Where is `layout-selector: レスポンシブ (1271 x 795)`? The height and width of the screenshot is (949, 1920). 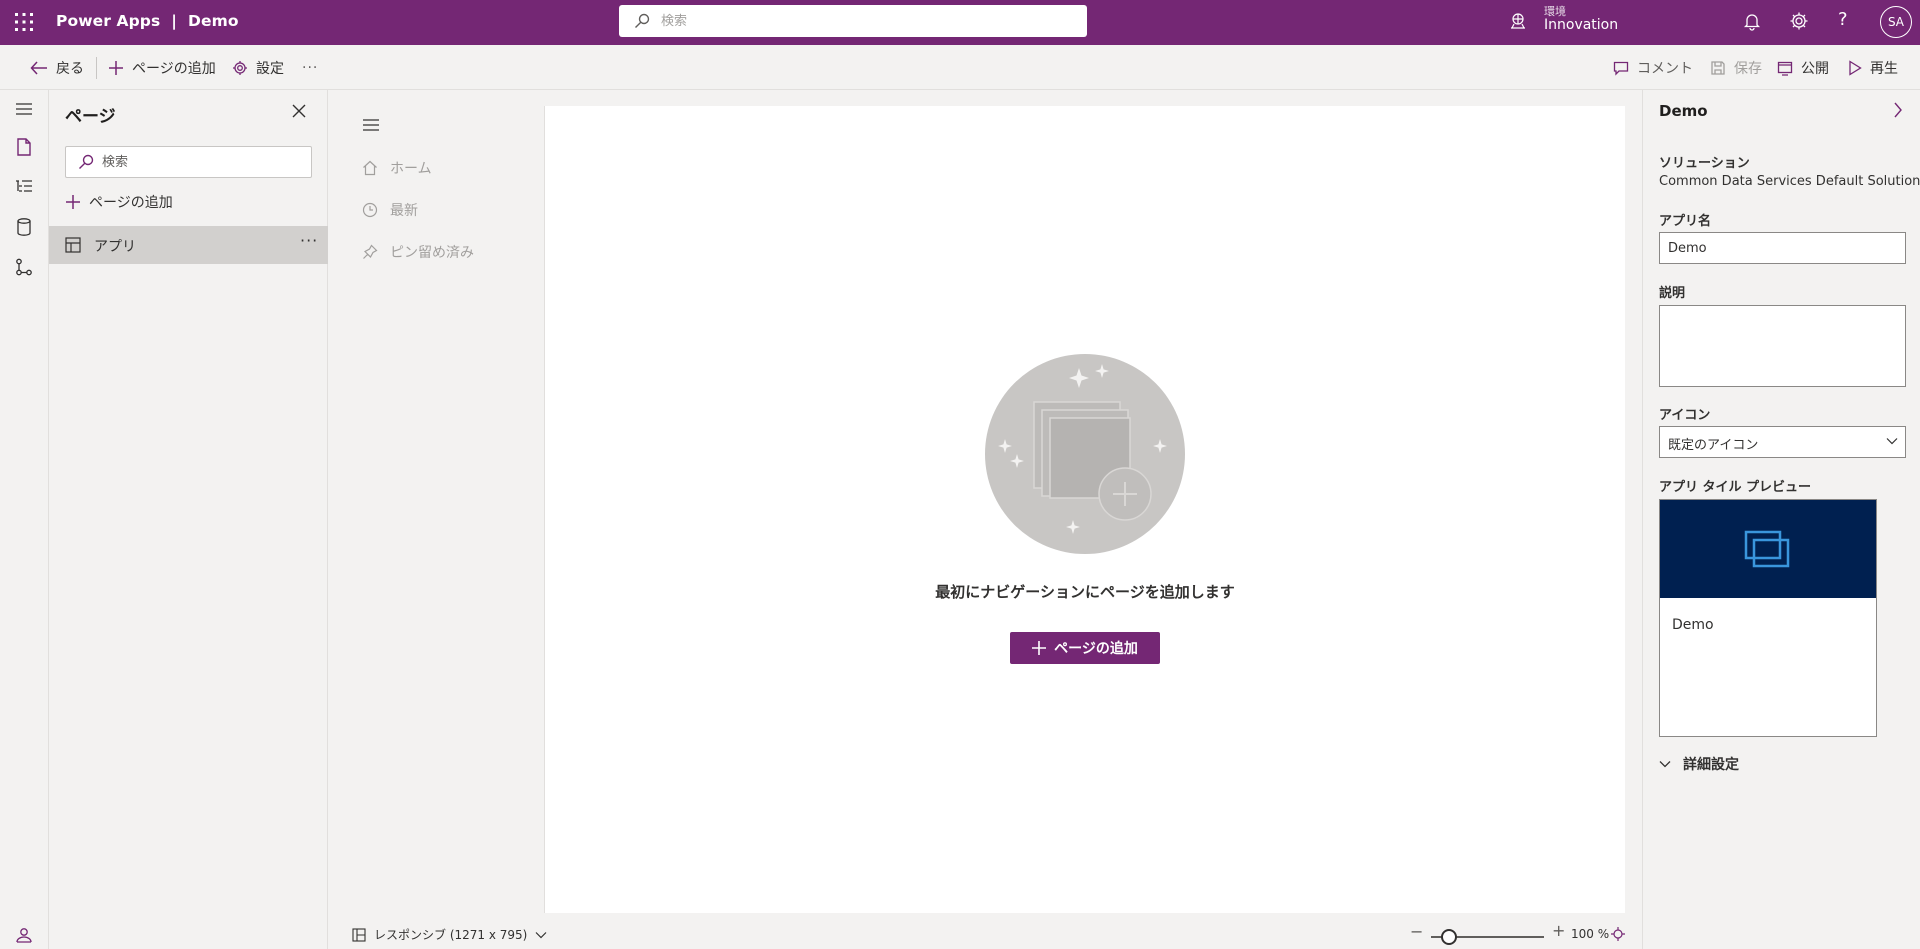 layout-selector: レスポンシブ (1271 x 795) is located at coordinates (449, 934).